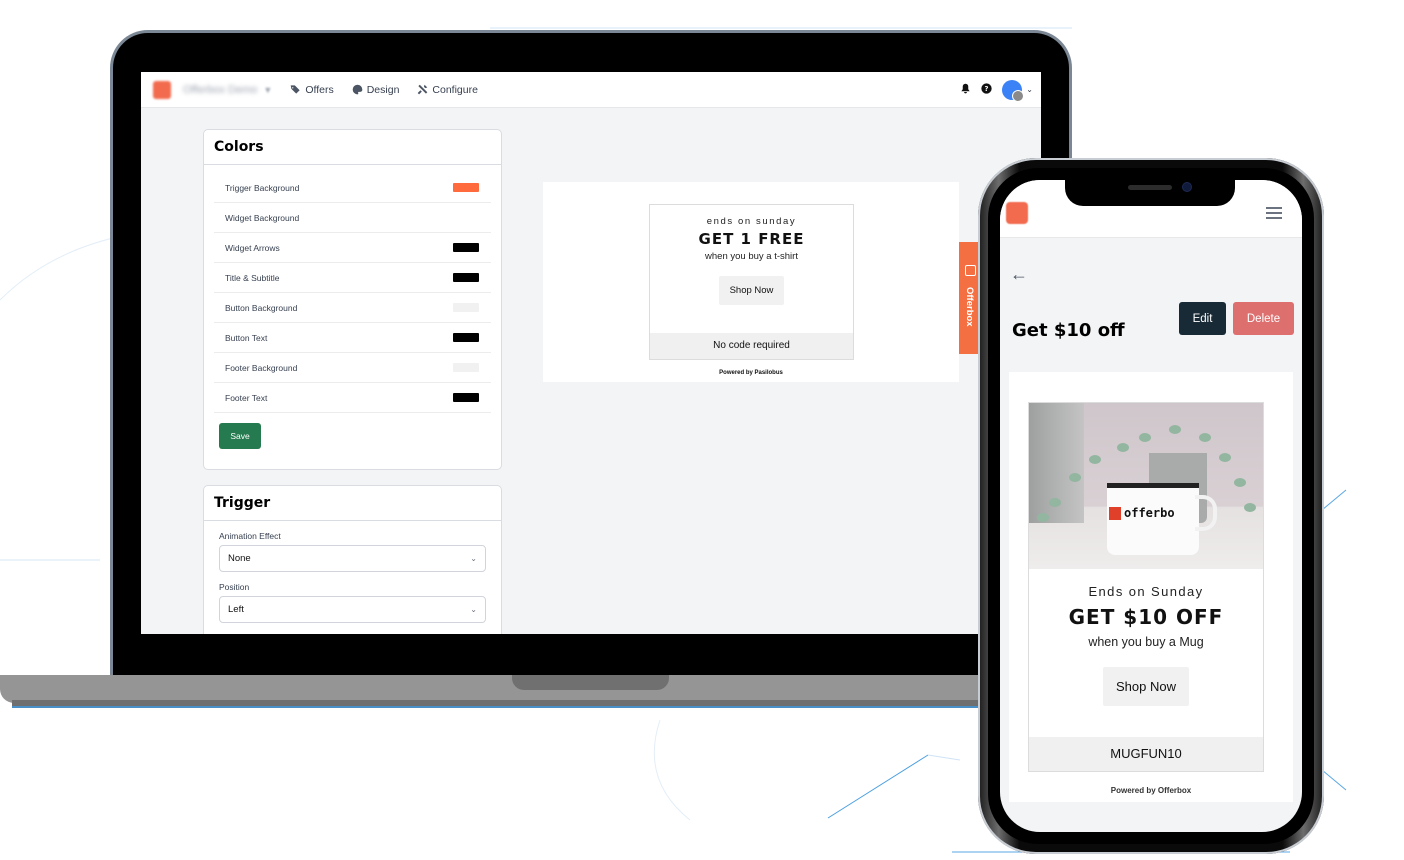 The image size is (1404, 860). What do you see at coordinates (423, 89) in the screenshot?
I see `tools-icon` at bounding box center [423, 89].